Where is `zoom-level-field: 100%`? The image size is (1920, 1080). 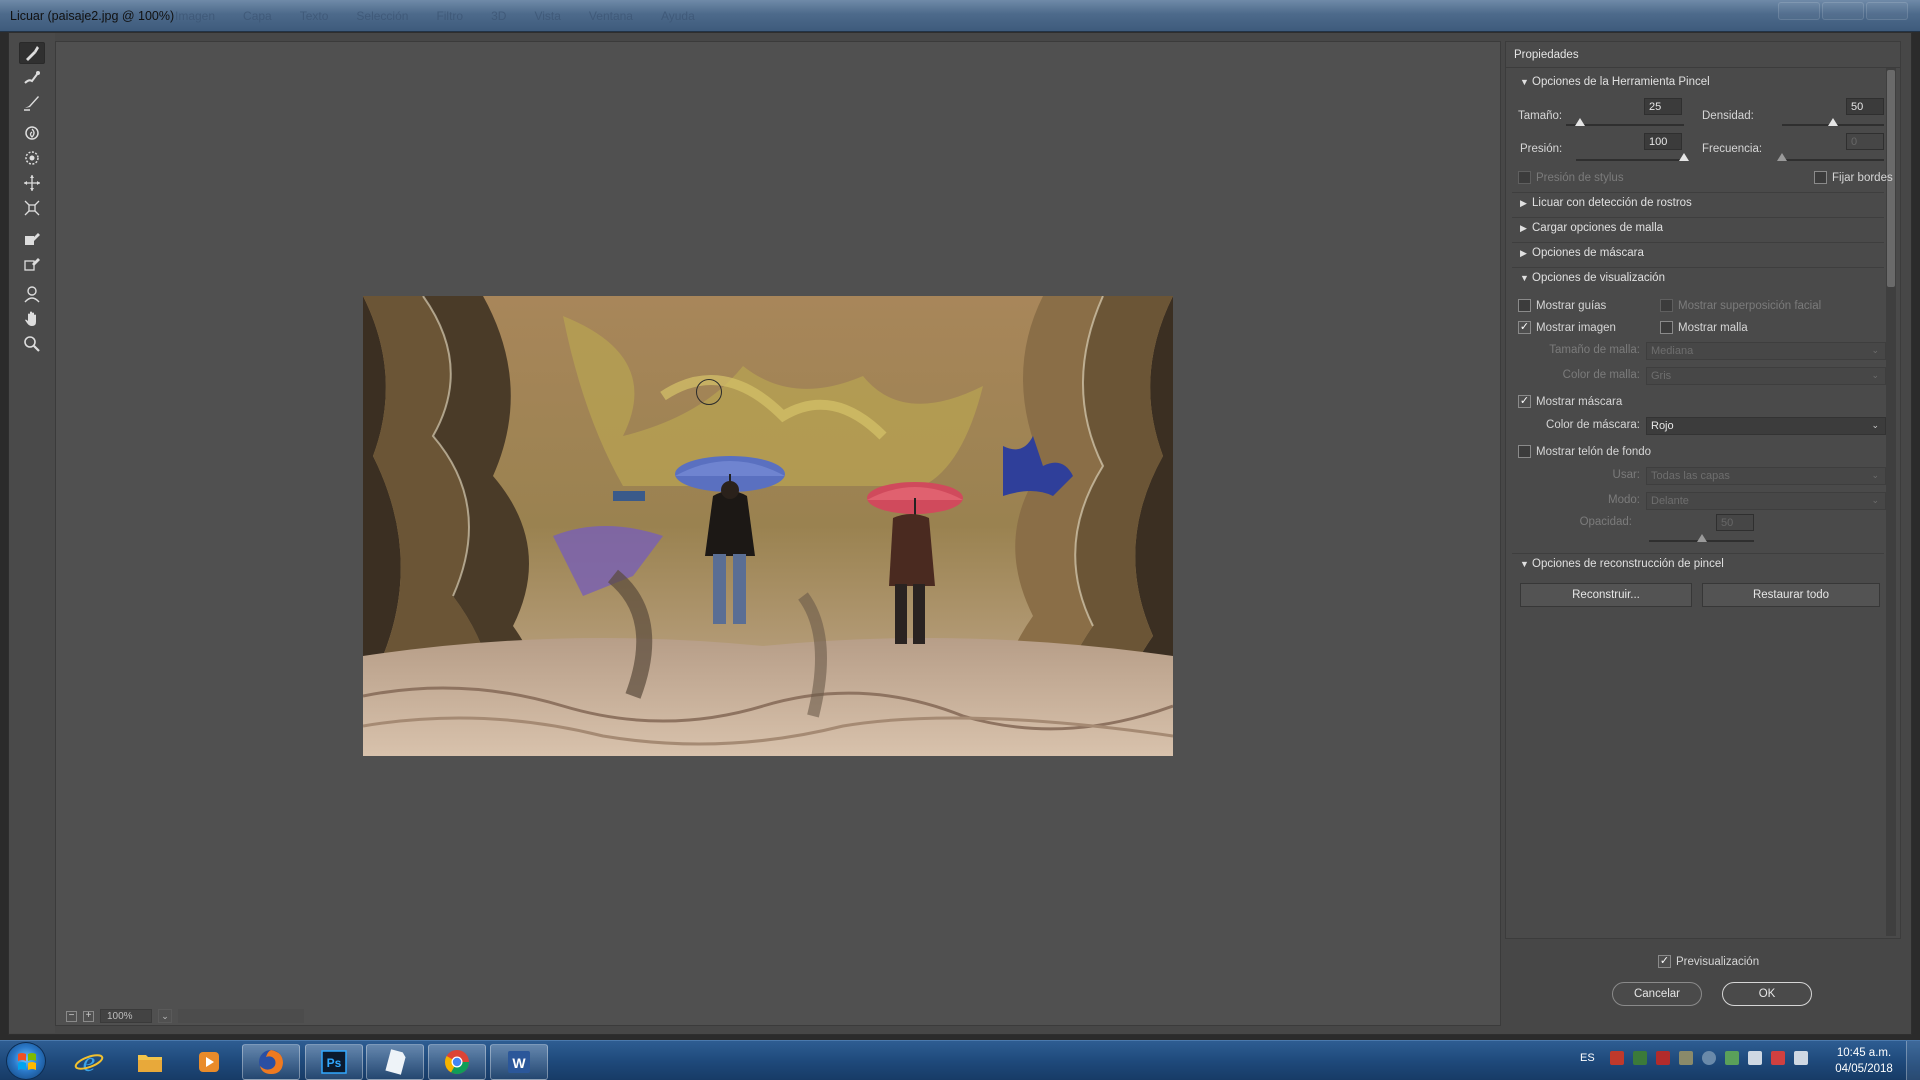 zoom-level-field: 100% is located at coordinates (126, 1016).